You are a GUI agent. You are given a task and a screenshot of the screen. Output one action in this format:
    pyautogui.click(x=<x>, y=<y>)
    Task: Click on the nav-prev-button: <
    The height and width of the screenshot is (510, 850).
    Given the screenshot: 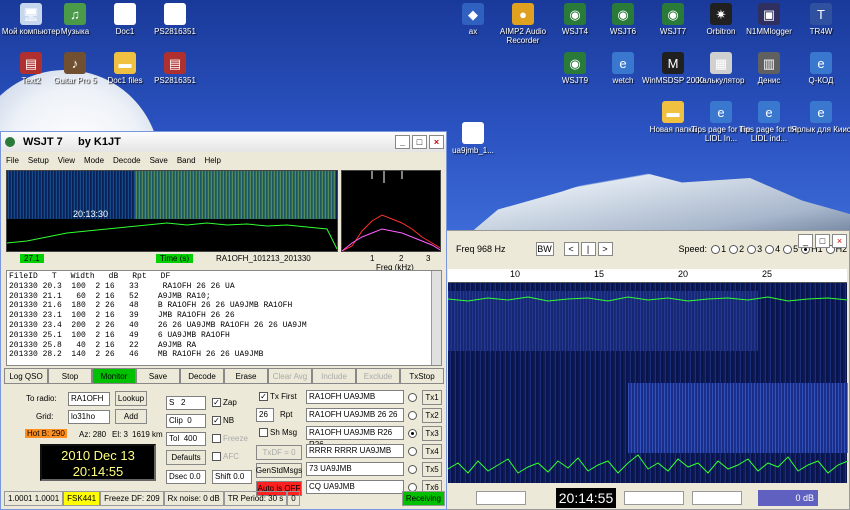 What is the action you would take?
    pyautogui.click(x=571, y=249)
    